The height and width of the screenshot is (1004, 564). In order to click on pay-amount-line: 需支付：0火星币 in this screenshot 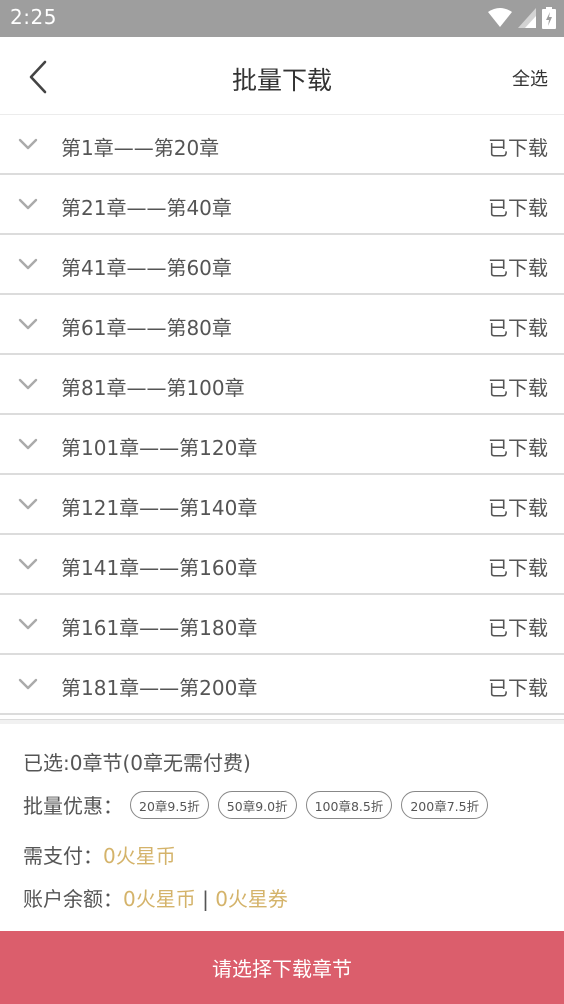, I will do `click(99, 854)`.